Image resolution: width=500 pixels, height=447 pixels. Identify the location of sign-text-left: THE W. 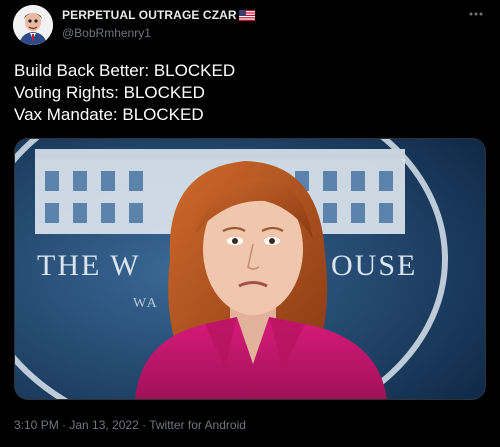
(89, 265).